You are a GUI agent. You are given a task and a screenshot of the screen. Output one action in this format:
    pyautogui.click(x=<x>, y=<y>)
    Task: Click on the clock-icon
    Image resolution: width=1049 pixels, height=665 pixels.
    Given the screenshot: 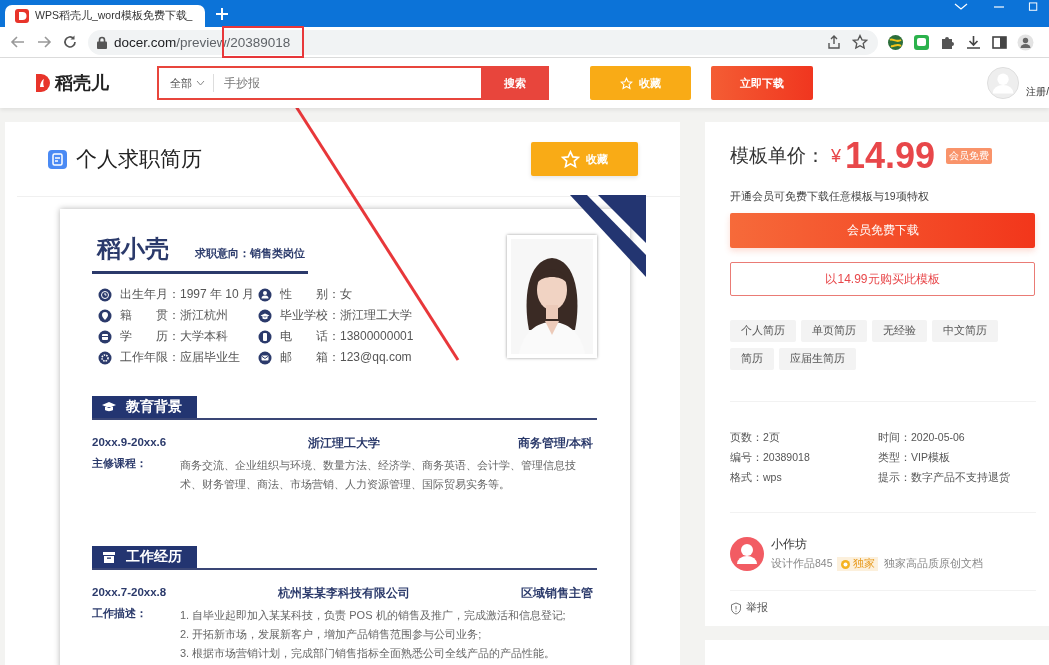 What is the action you would take?
    pyautogui.click(x=105, y=294)
    